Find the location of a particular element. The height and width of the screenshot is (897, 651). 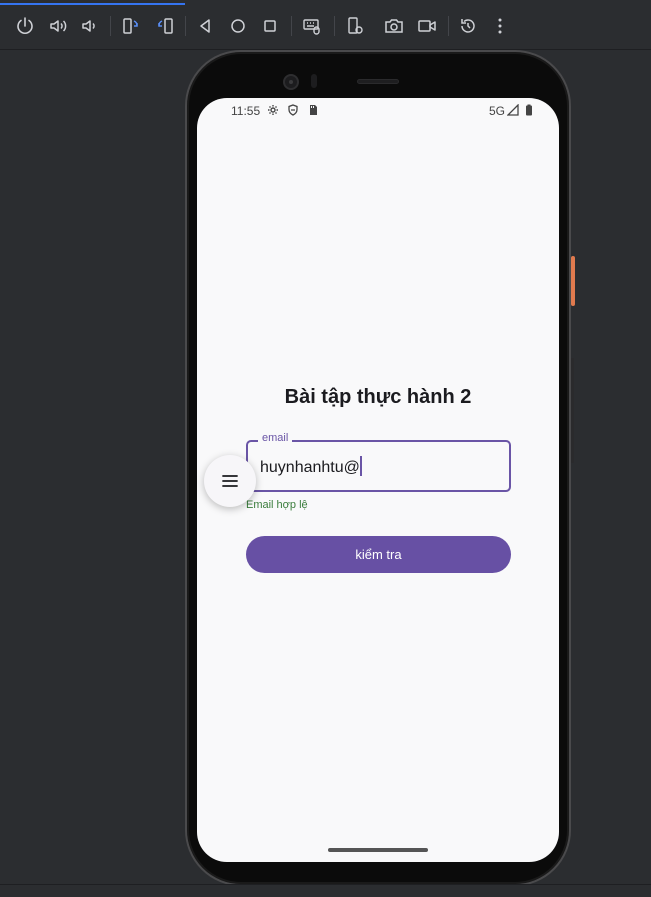

network-type: 5G is located at coordinates (496, 111).